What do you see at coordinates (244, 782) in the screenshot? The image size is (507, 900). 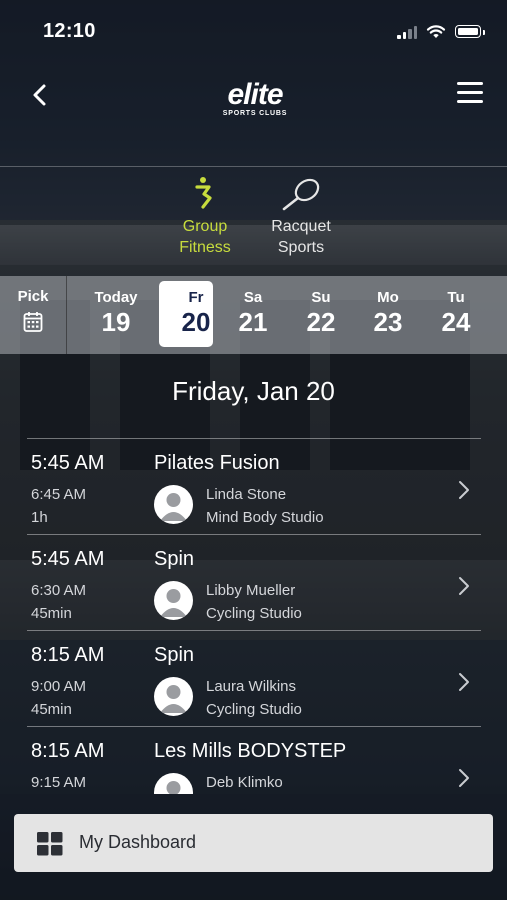 I see `instructor-name: Deb Klimko` at bounding box center [244, 782].